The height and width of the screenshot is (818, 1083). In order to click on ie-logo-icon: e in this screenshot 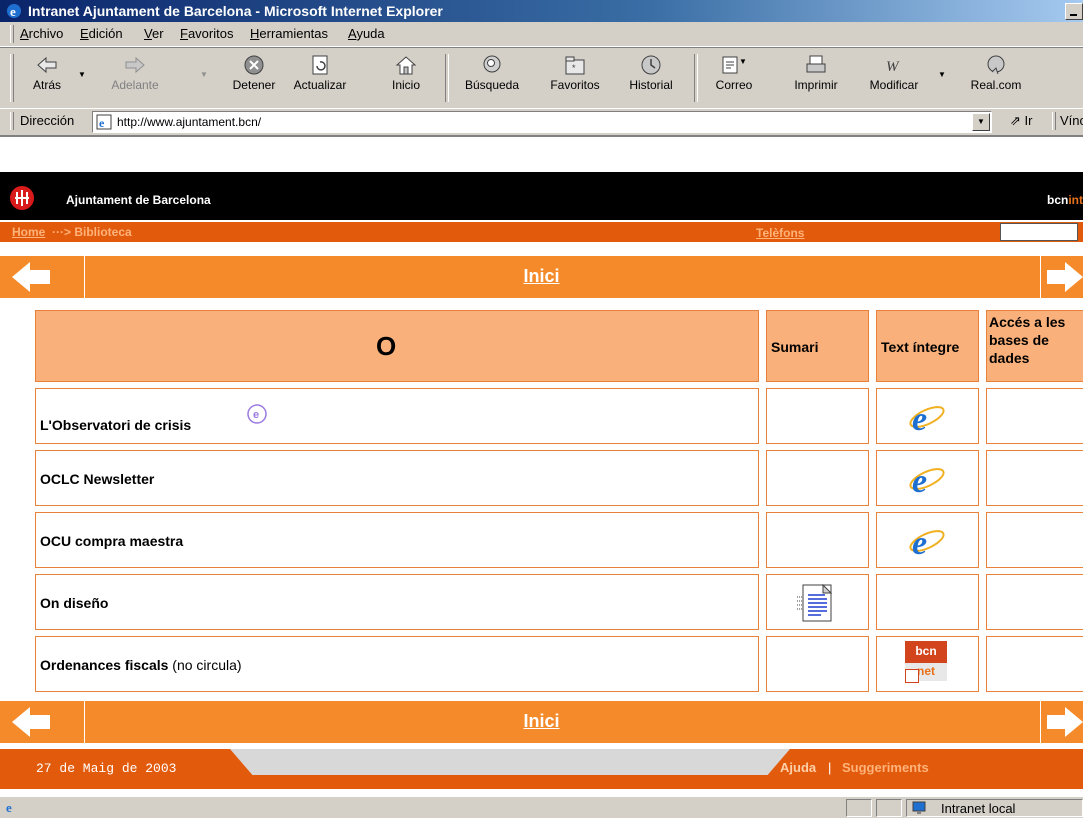, I will do `click(14, 11)`.